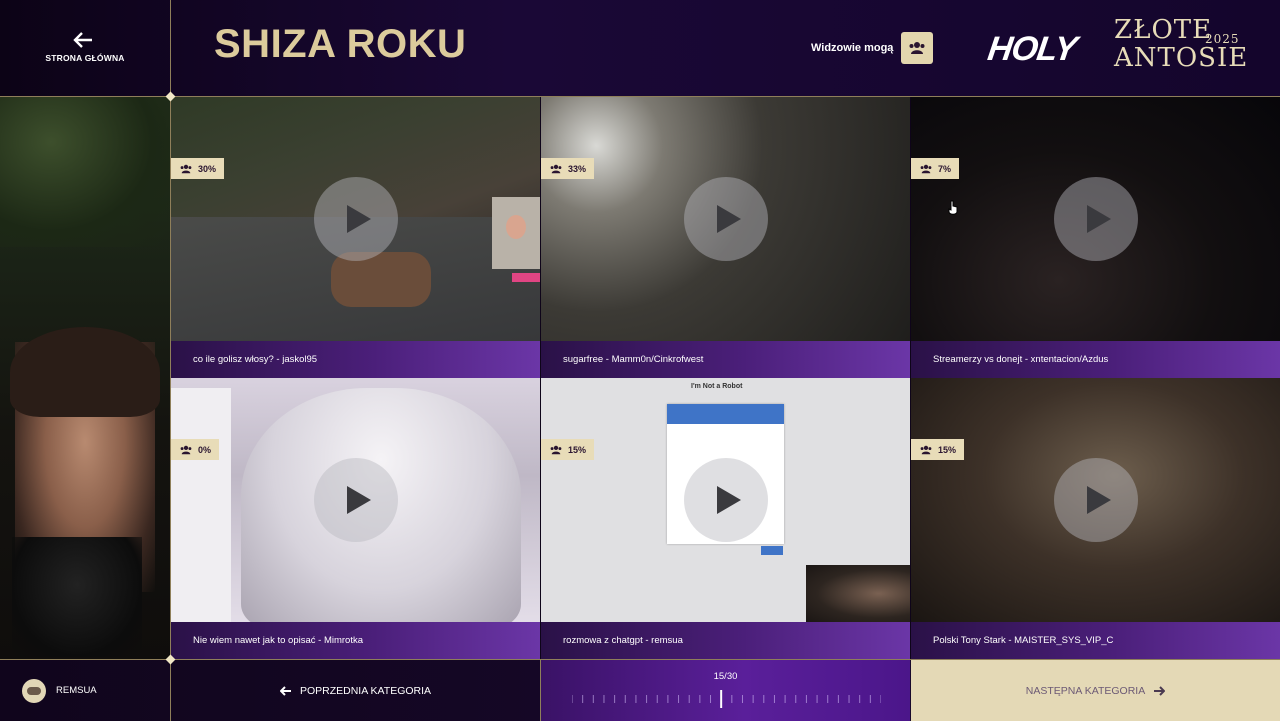  Describe the element at coordinates (207, 168) in the screenshot. I see `vote-percent: 30%` at that location.